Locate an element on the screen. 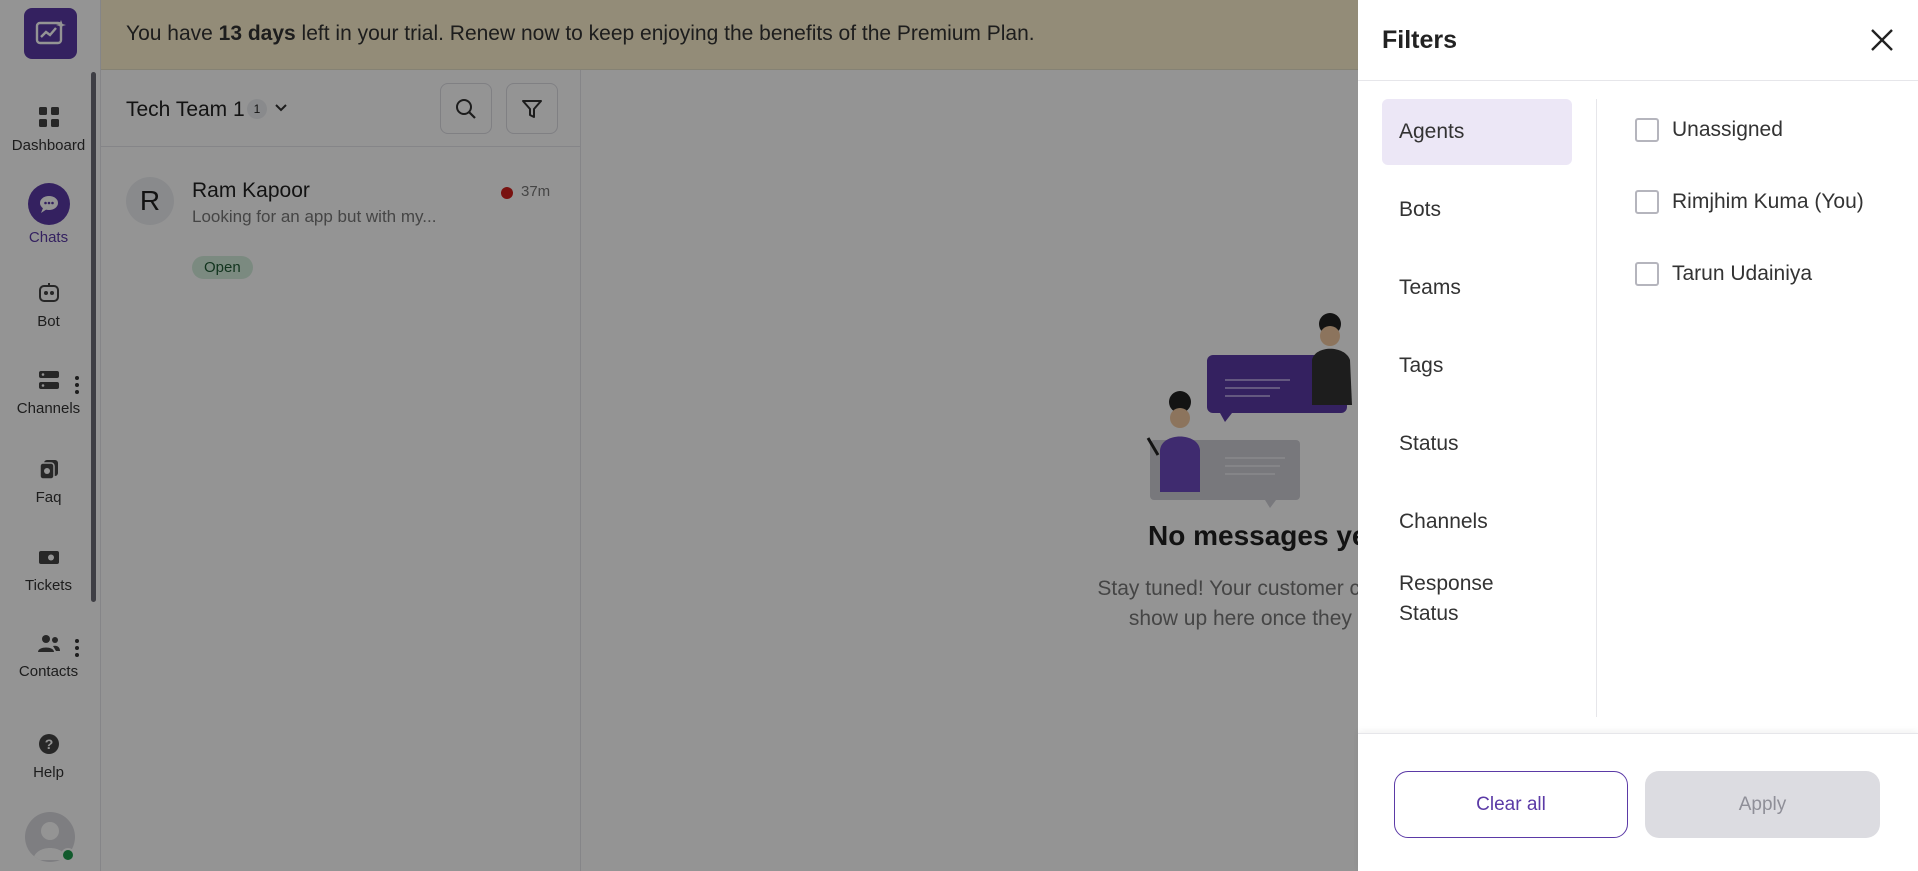  filter-category-channels: Channels is located at coordinates (1477, 522).